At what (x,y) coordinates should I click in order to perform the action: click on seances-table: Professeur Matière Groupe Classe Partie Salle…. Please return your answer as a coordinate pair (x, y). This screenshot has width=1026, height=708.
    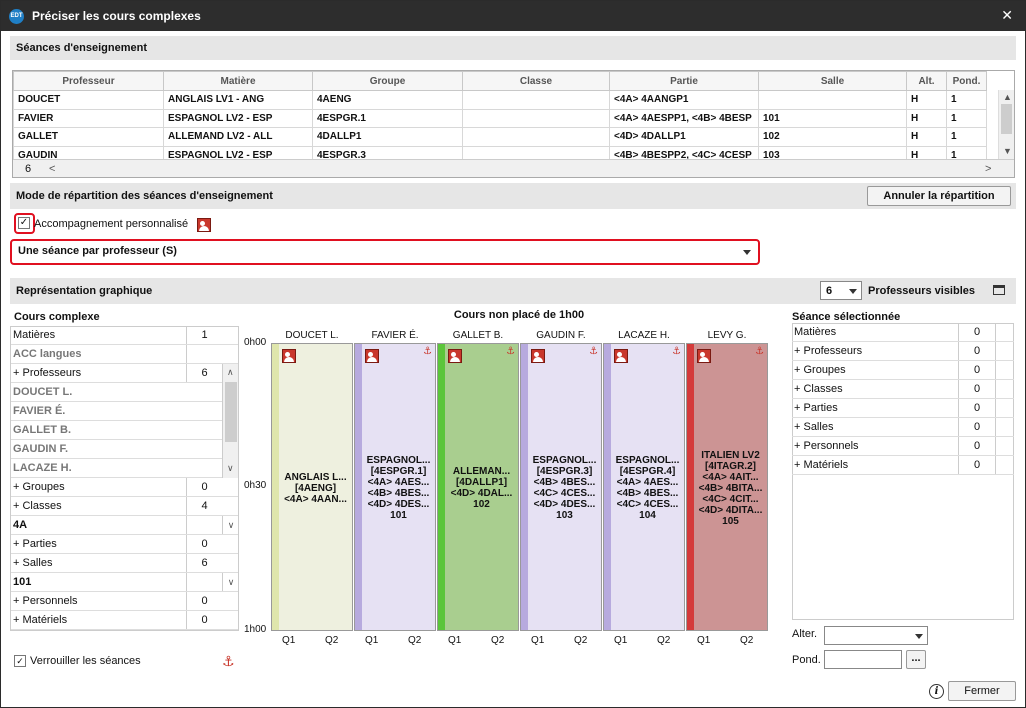
    Looking at the image, I should click on (513, 124).